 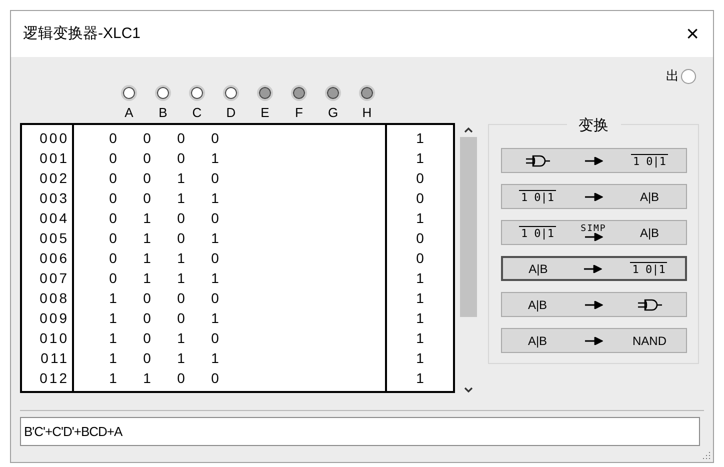 What do you see at coordinates (692, 34) in the screenshot?
I see `close-button: ×` at bounding box center [692, 34].